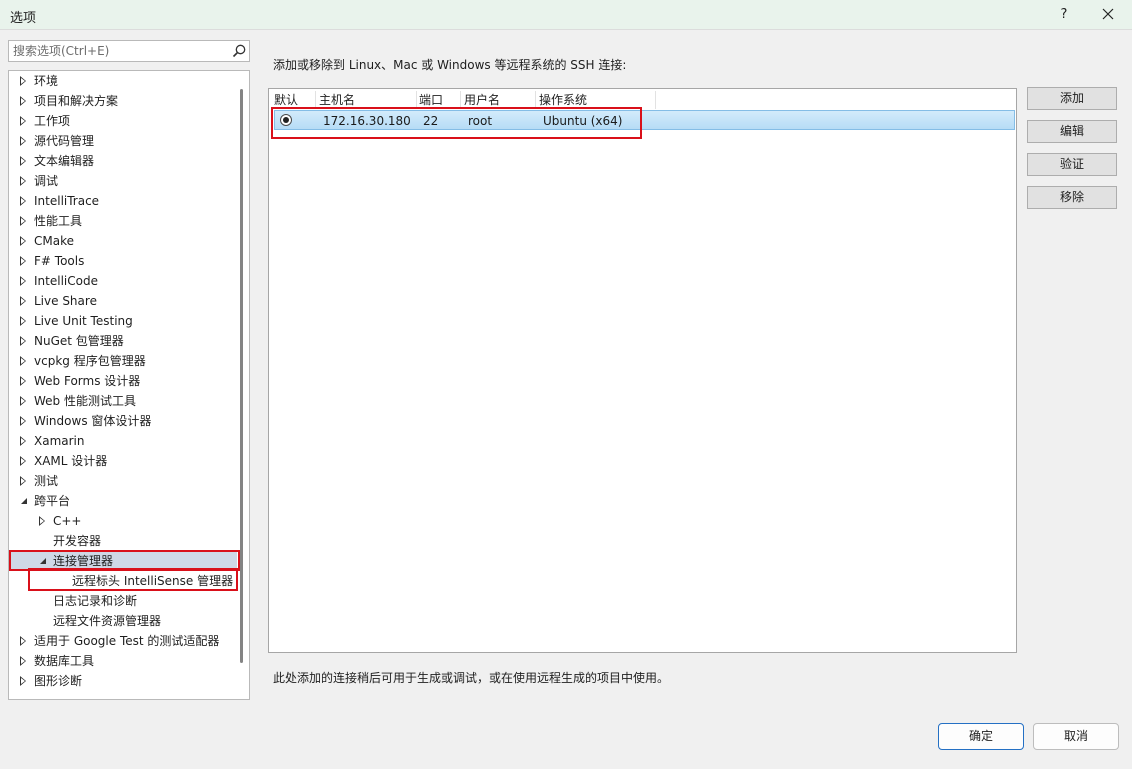  What do you see at coordinates (431, 100) in the screenshot?
I see `column-header-port: 端口` at bounding box center [431, 100].